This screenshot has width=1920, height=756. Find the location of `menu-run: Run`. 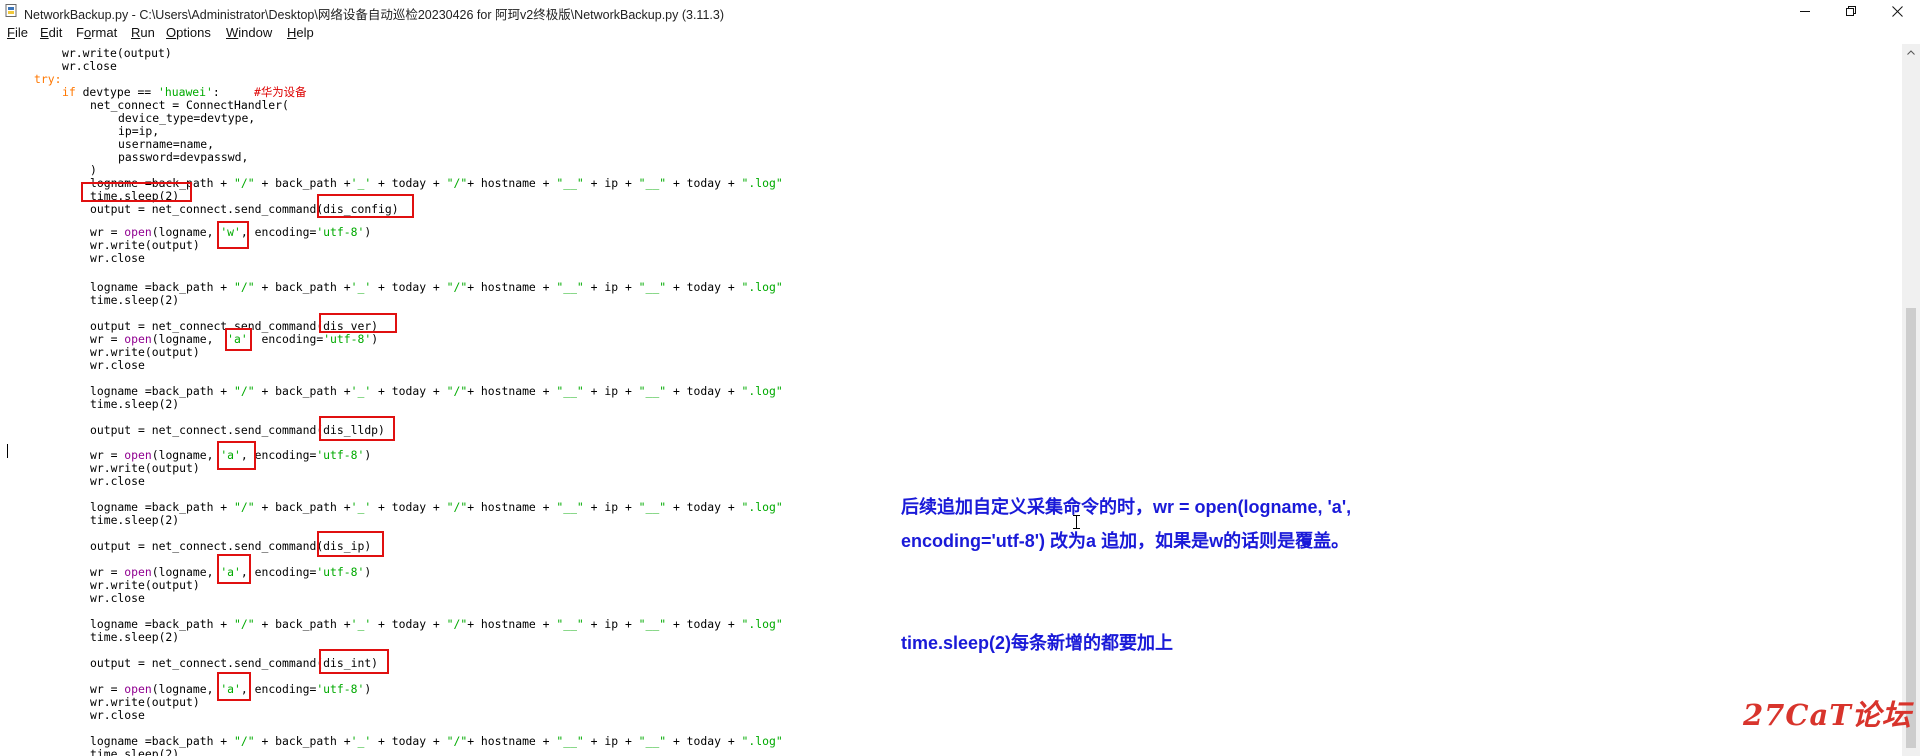

menu-run: Run is located at coordinates (143, 32).